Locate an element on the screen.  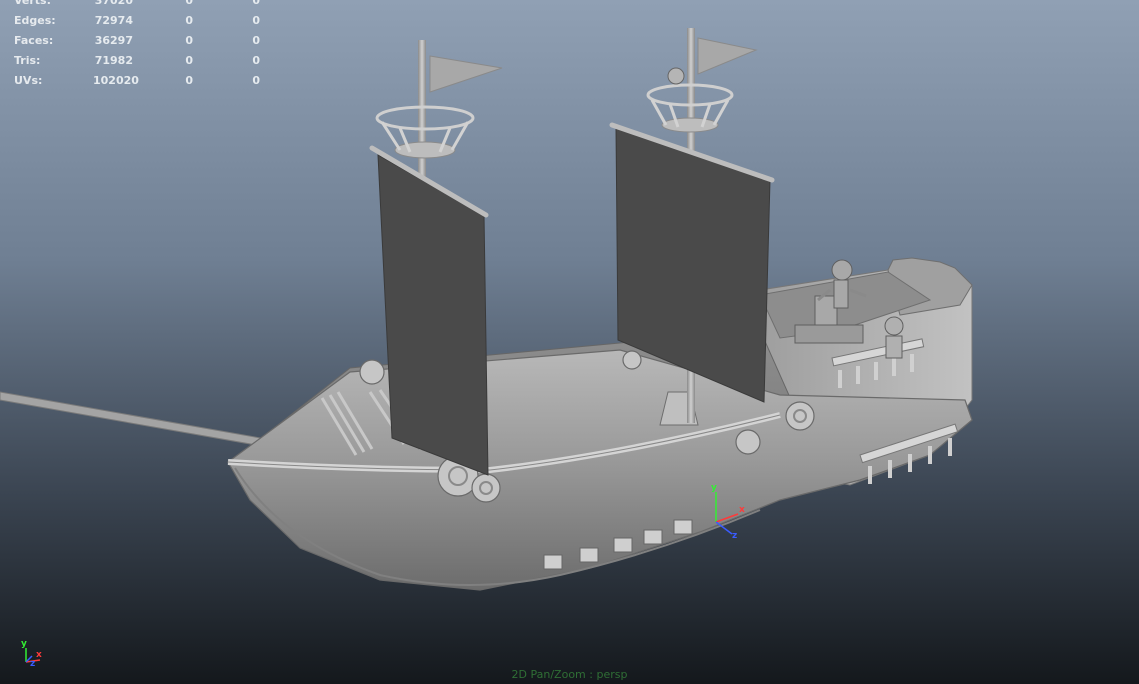
hud-label: UVs: is located at coordinates (28, 80).